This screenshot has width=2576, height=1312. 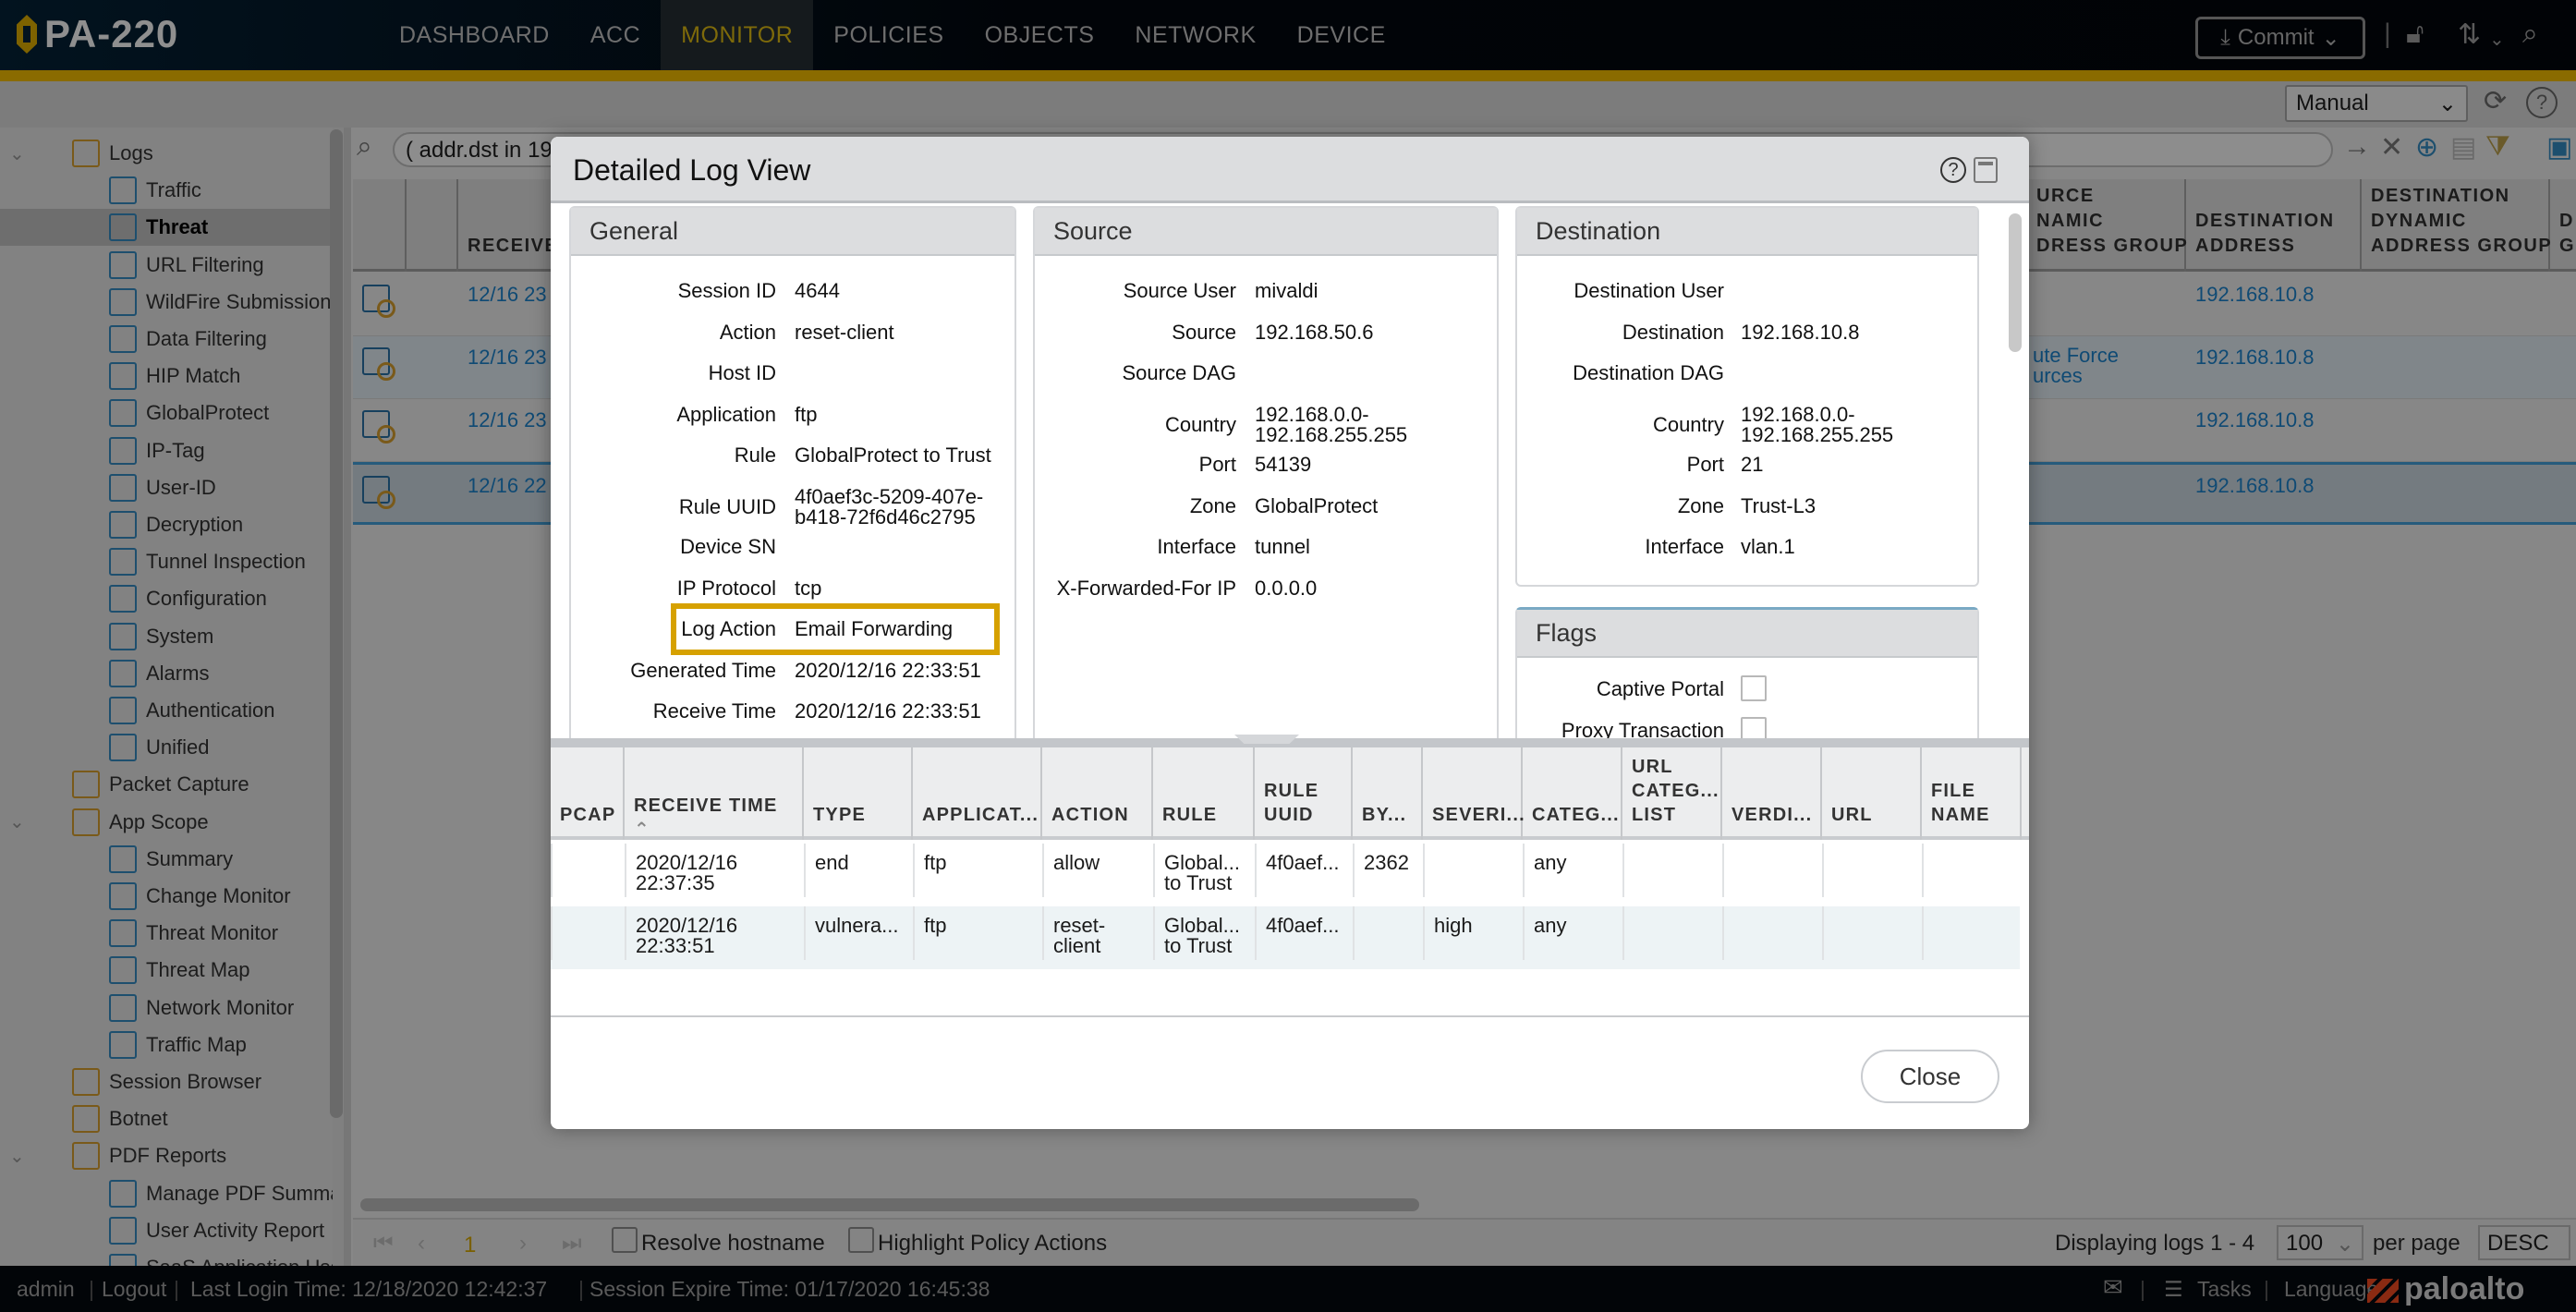 I want to click on sidebar-item-botnet: Botnet, so click(x=165, y=1118).